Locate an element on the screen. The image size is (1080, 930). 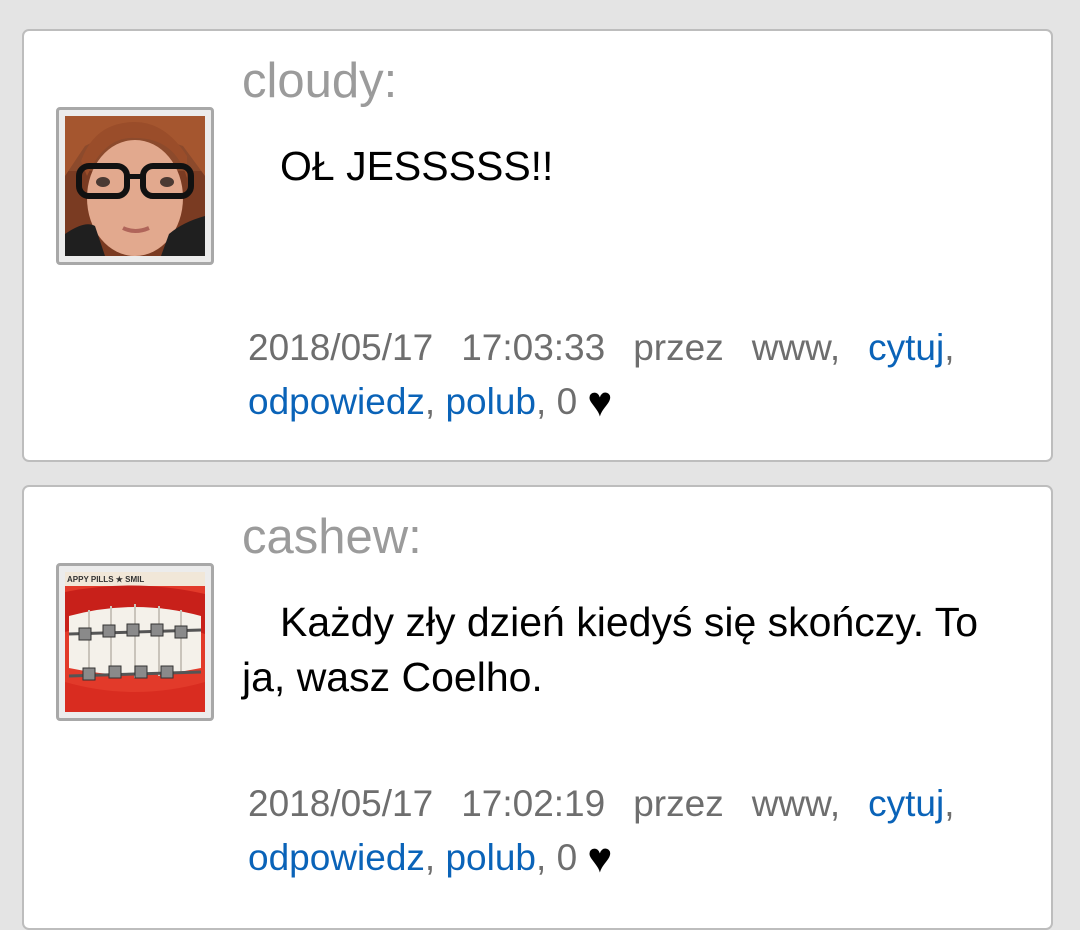
avatar-photo-woman-glasses is located at coordinates (135, 186).